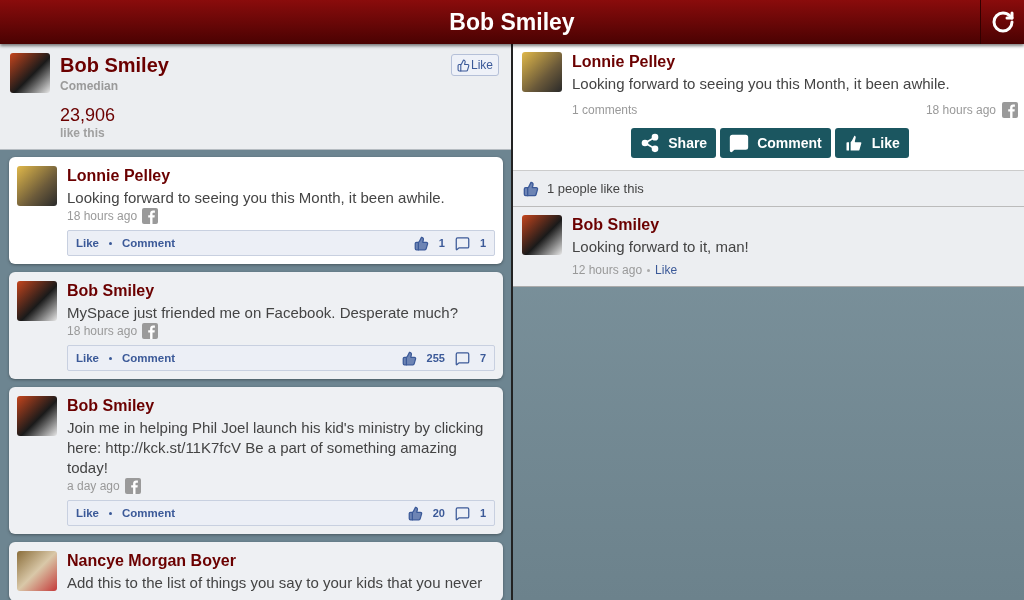 The image size is (1024, 600). What do you see at coordinates (441, 243) in the screenshot?
I see `likes-count: 1` at bounding box center [441, 243].